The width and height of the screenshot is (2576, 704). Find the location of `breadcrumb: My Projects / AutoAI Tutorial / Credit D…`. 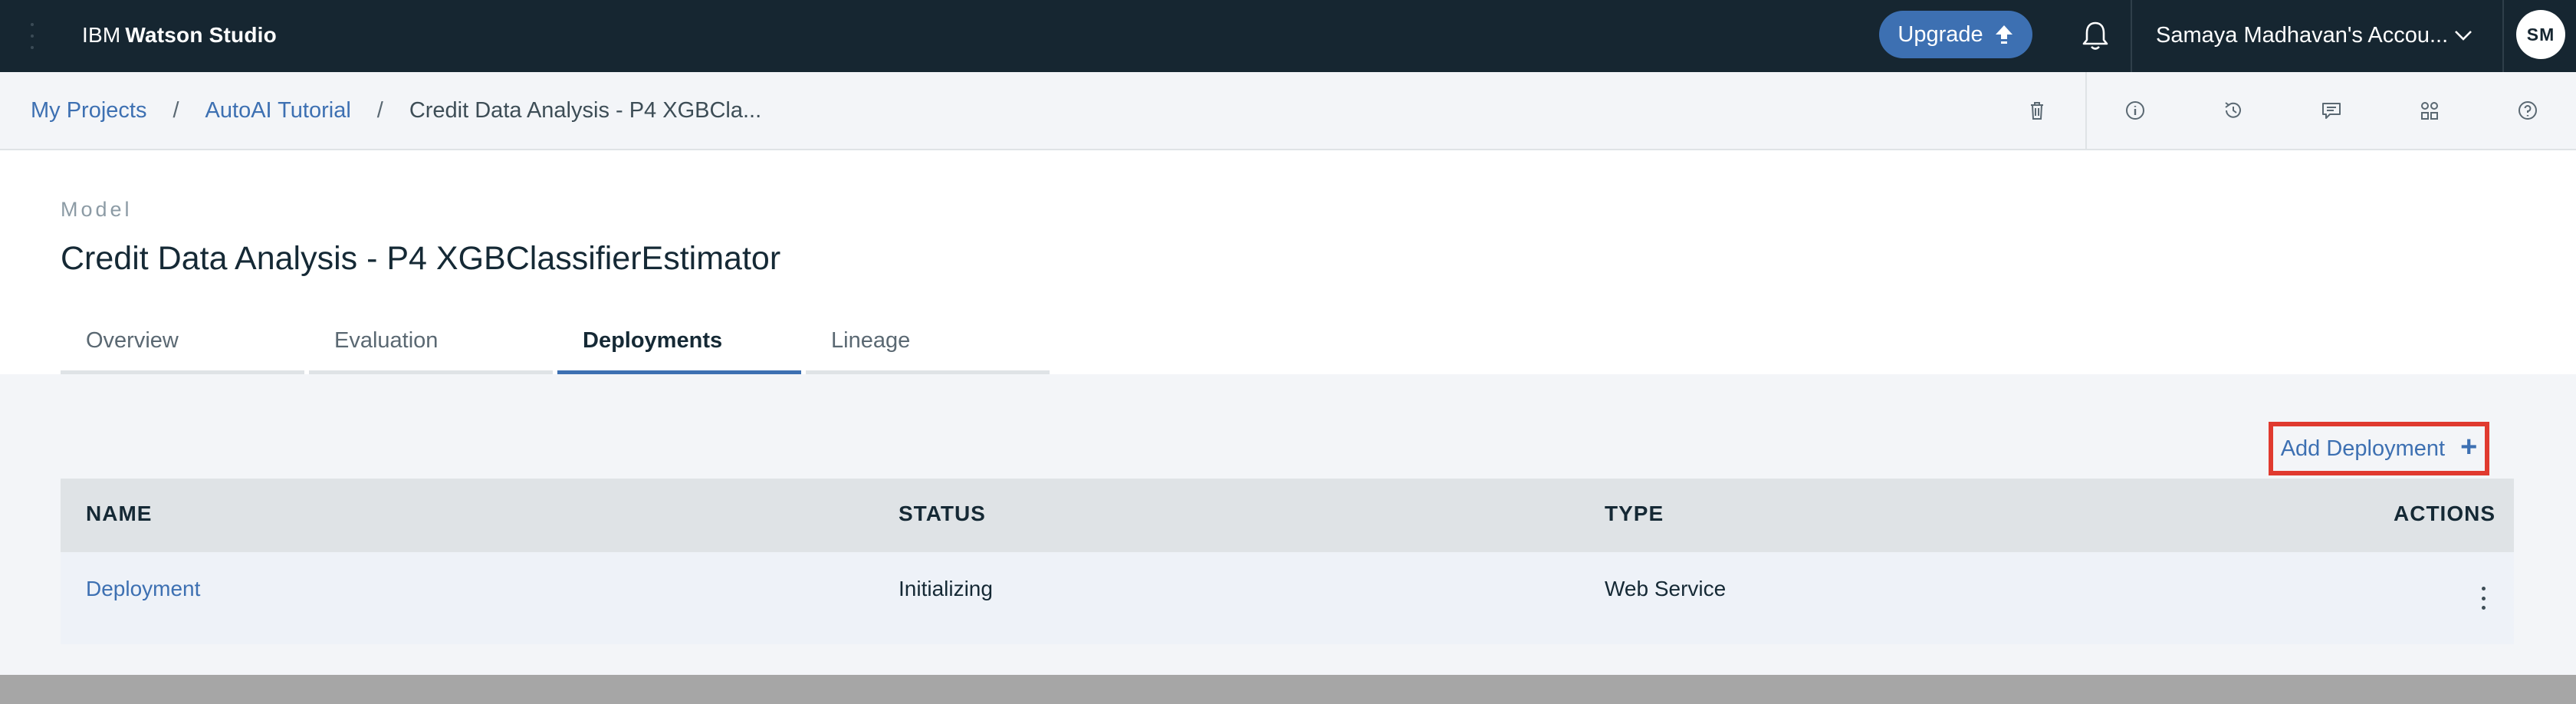

breadcrumb: My Projects / AutoAI Tutorial / Credit D… is located at coordinates (396, 110).